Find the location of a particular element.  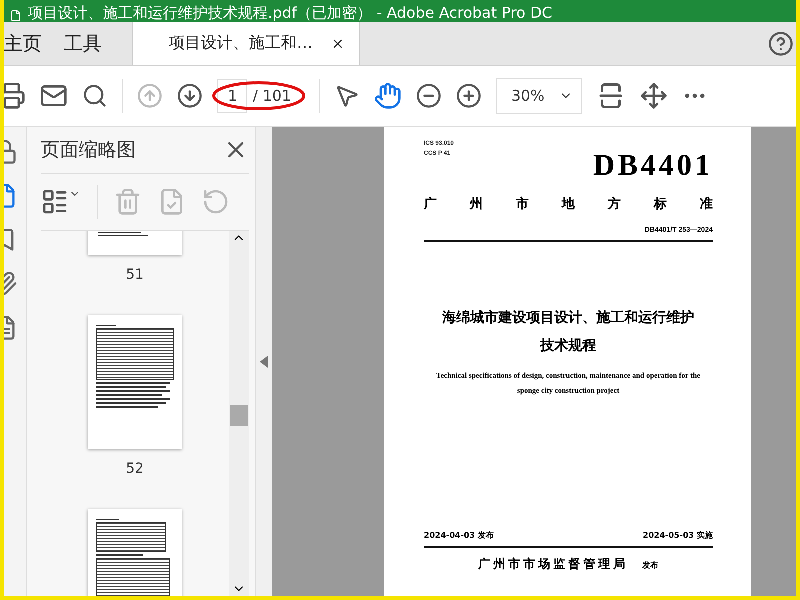

page-number: 51 is located at coordinates (135, 275).